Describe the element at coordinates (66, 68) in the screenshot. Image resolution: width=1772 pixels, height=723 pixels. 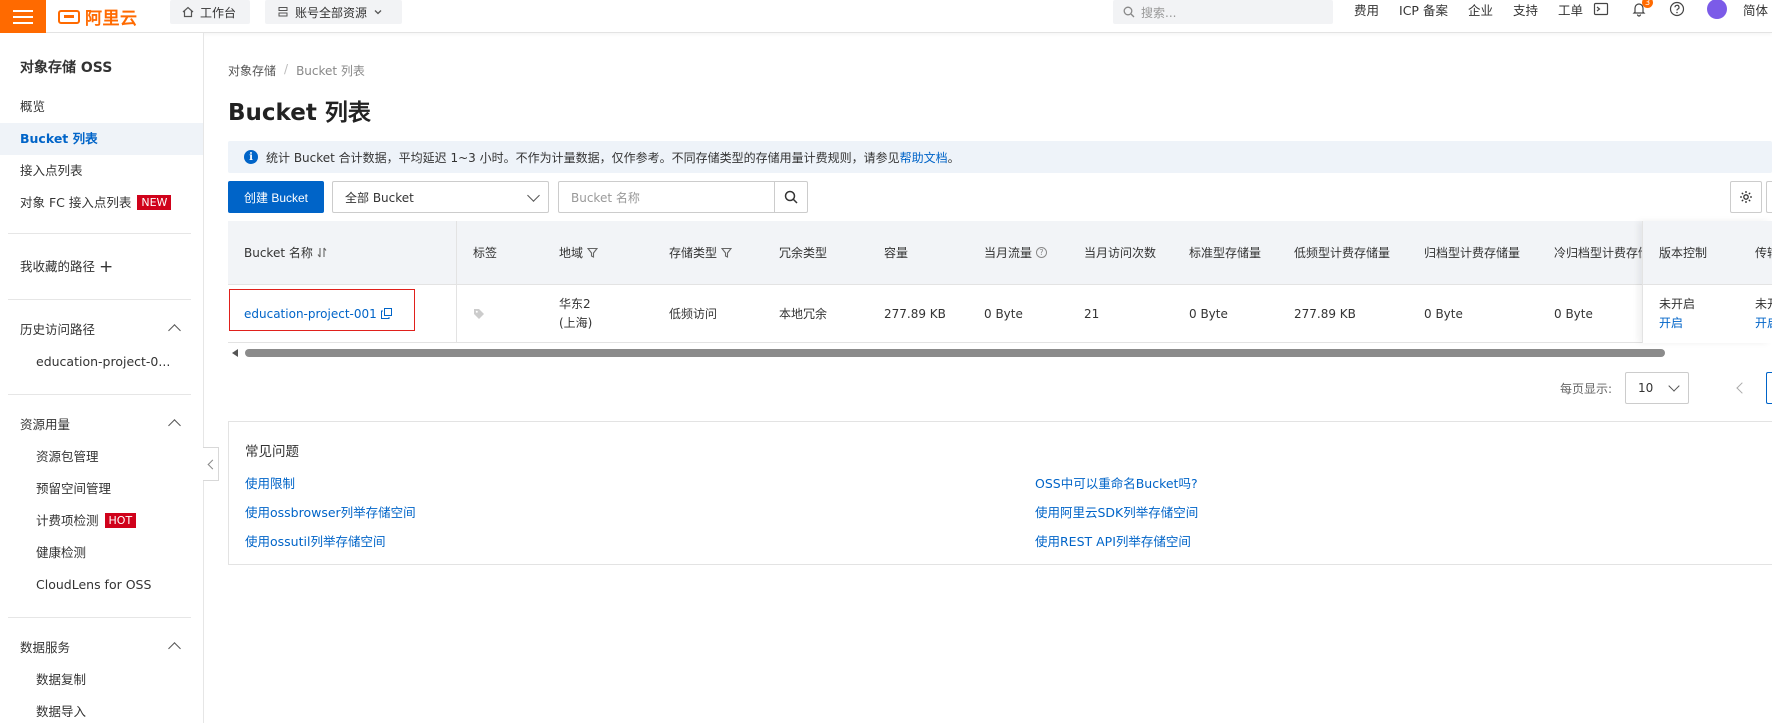
I see `sidebar-title: 对象存储 OSS` at that location.